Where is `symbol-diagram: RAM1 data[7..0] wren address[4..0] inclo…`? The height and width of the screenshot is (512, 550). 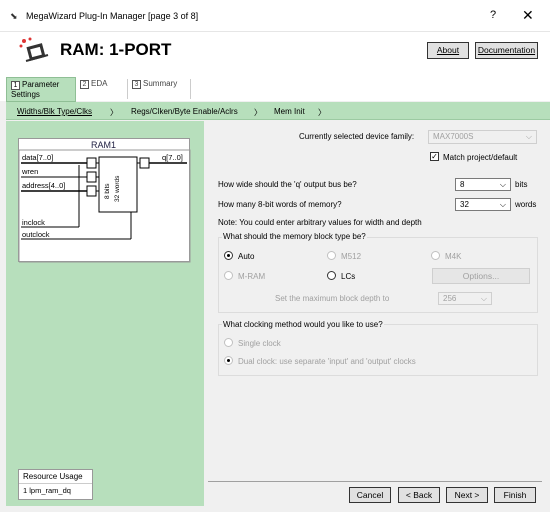 symbol-diagram: RAM1 data[7..0] wren address[4..0] inclo… is located at coordinates (104, 200).